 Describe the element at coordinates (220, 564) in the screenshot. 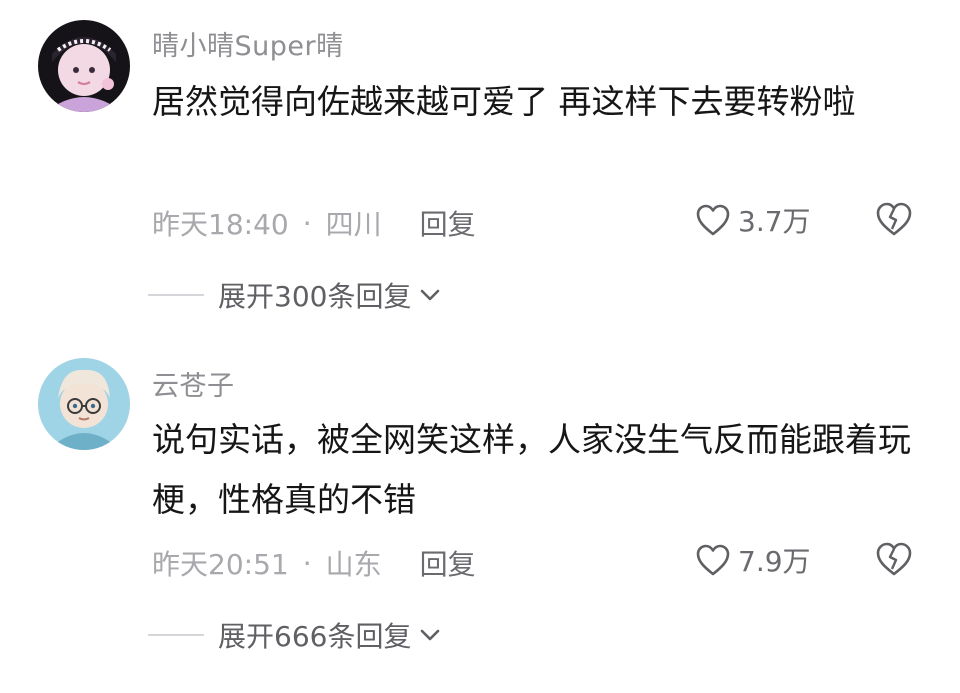

I see `timestamp: 昨天20:51` at that location.